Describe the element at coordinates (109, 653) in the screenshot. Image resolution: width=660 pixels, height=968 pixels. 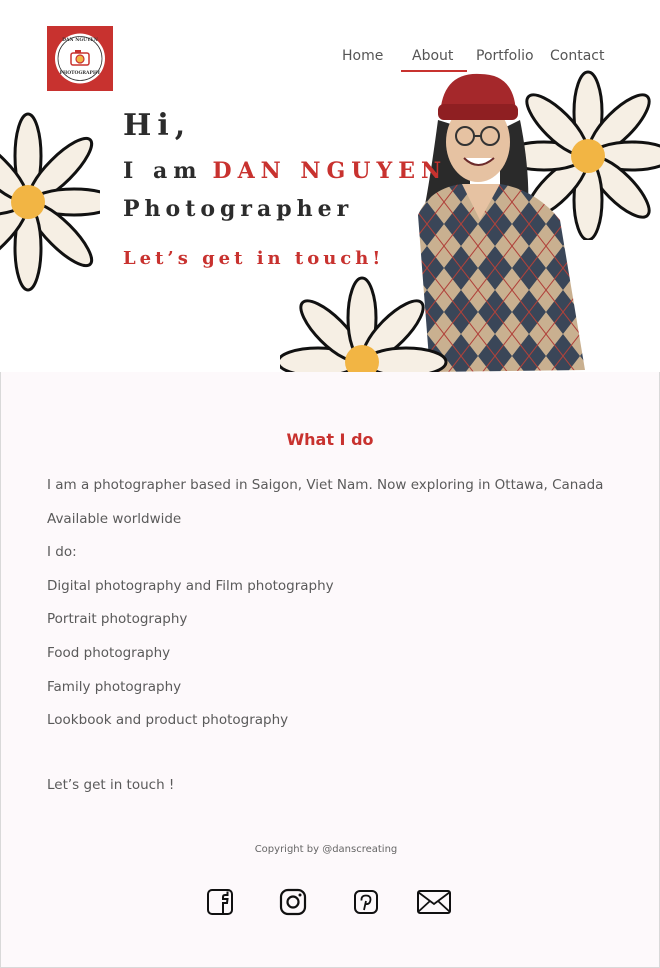
I see `about-line: Food photography` at that location.